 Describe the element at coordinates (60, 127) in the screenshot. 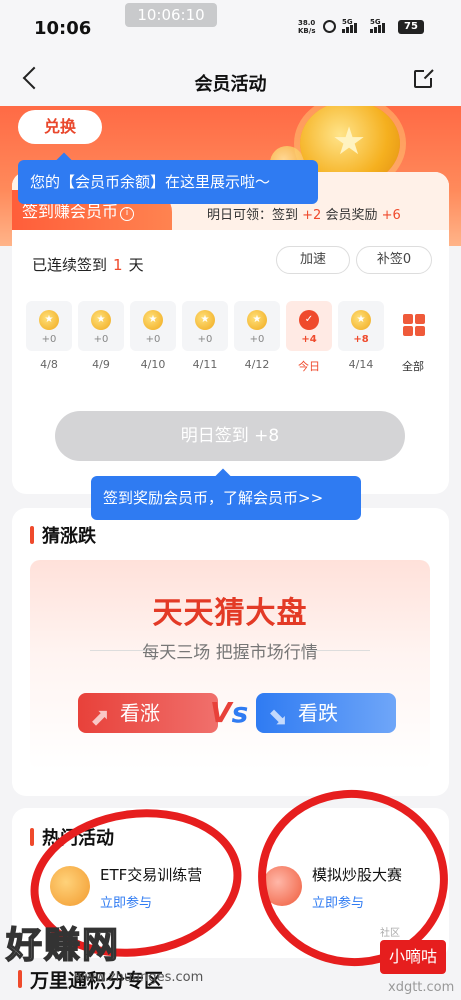

I see `exchange-button: 兑换` at that location.